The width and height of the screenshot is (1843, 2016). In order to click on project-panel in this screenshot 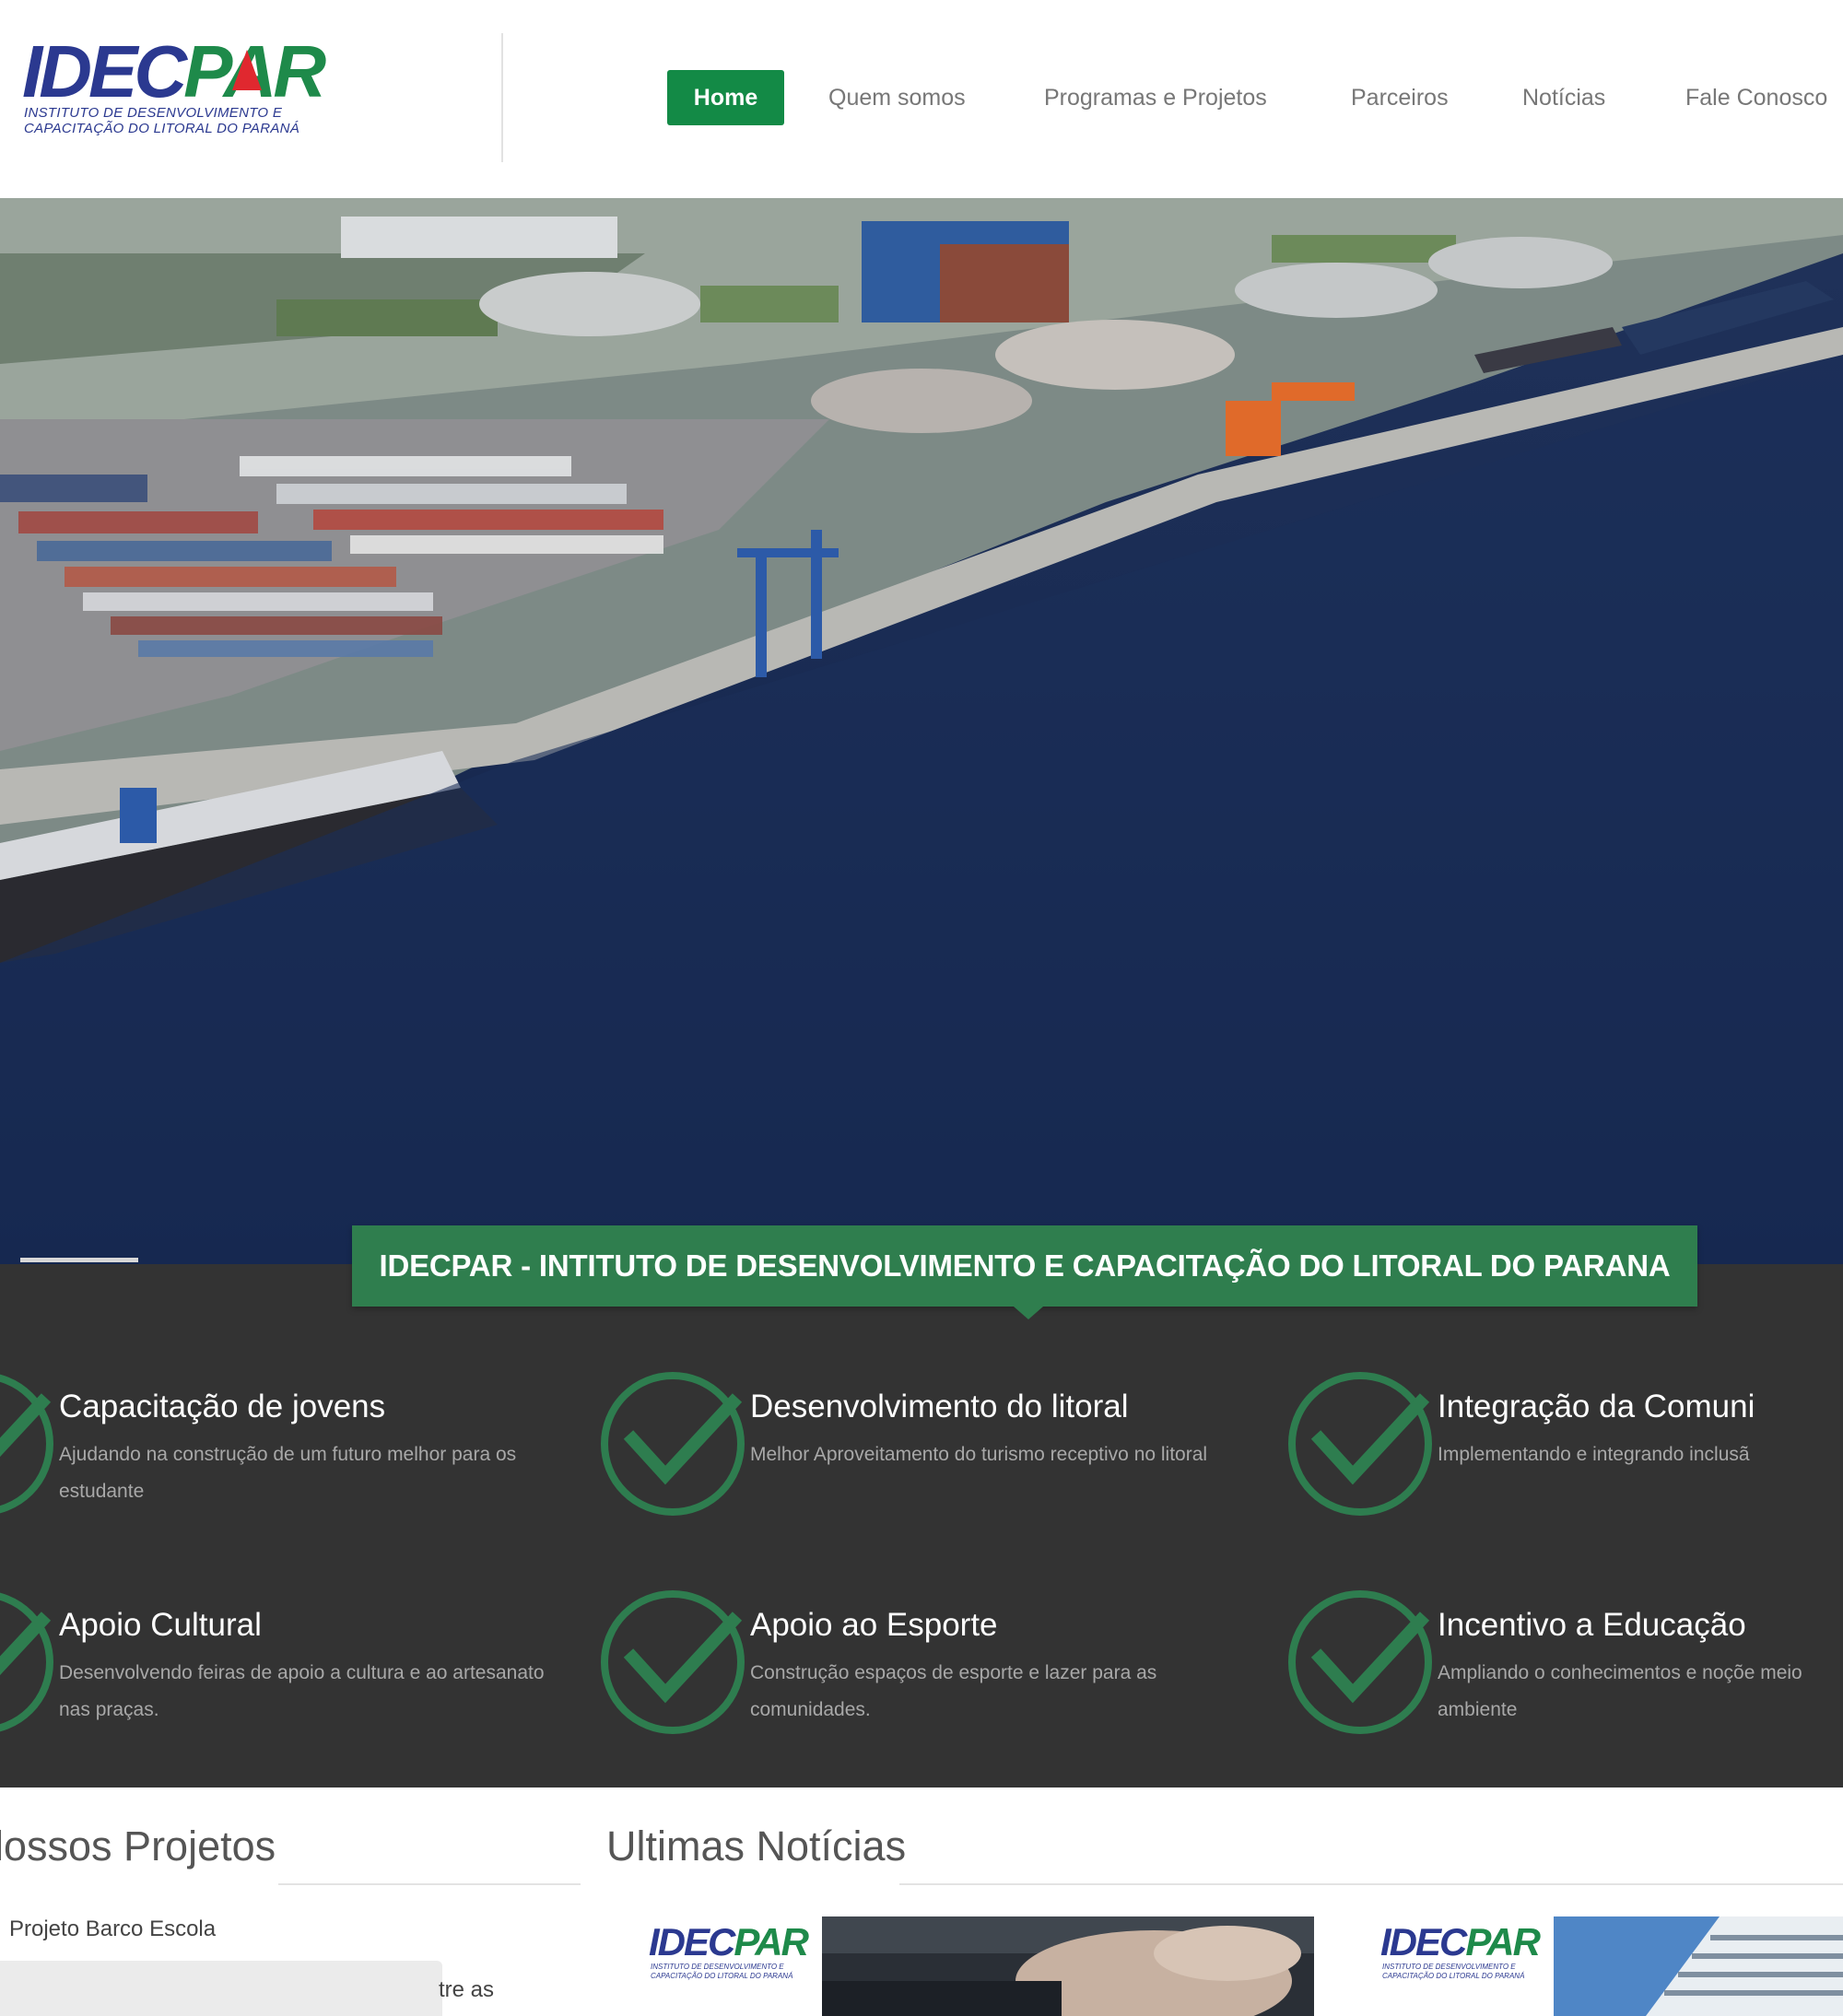, I will do `click(221, 1989)`.